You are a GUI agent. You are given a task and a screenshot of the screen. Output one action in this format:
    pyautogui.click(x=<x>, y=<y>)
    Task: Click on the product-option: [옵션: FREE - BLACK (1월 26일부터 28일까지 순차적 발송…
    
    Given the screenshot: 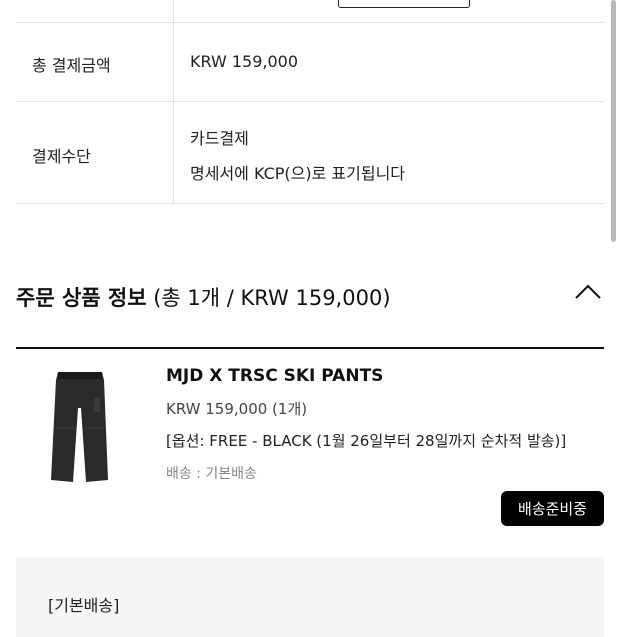 What is the action you would take?
    pyautogui.click(x=366, y=441)
    